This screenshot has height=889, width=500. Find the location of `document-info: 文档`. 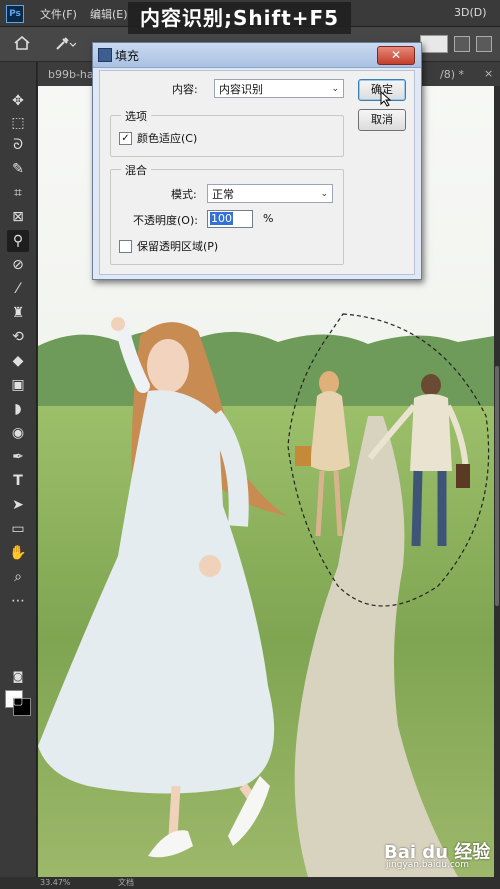

document-info: 文档 is located at coordinates (126, 882).